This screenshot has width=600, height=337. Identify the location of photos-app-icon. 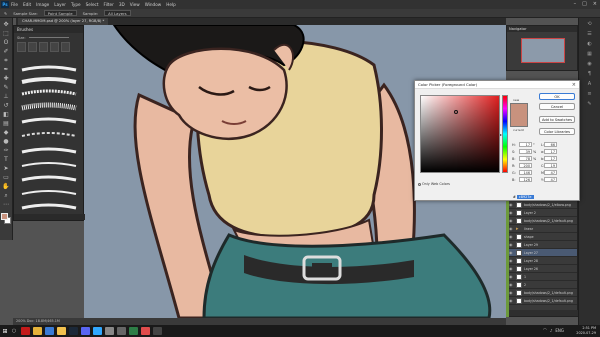
(49, 331).